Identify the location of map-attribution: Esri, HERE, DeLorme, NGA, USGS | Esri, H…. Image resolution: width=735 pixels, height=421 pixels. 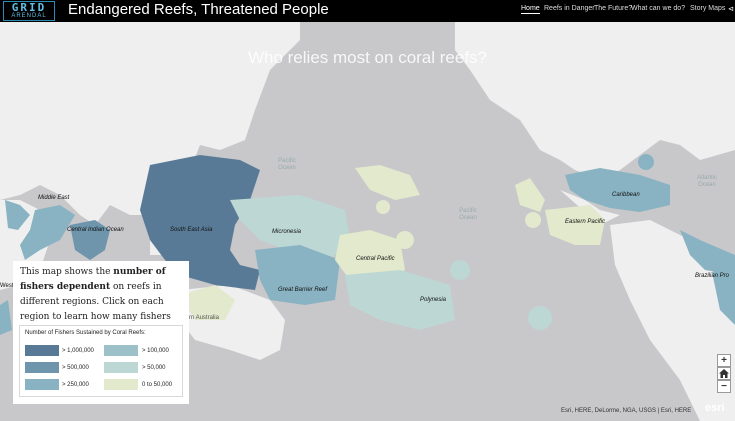
(626, 411).